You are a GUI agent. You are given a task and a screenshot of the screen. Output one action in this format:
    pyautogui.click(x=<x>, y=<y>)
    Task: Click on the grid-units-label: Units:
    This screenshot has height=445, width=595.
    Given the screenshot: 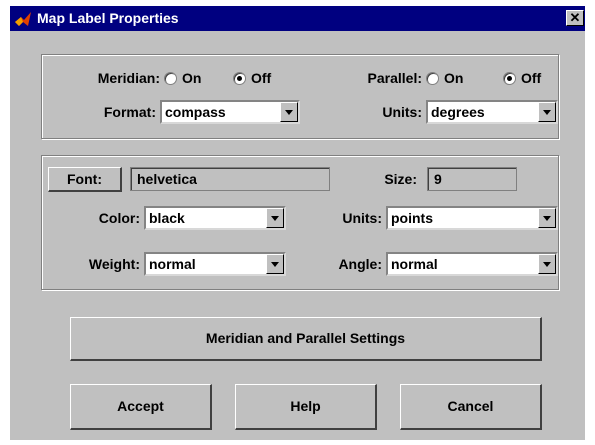 What is the action you would take?
    pyautogui.click(x=402, y=112)
    